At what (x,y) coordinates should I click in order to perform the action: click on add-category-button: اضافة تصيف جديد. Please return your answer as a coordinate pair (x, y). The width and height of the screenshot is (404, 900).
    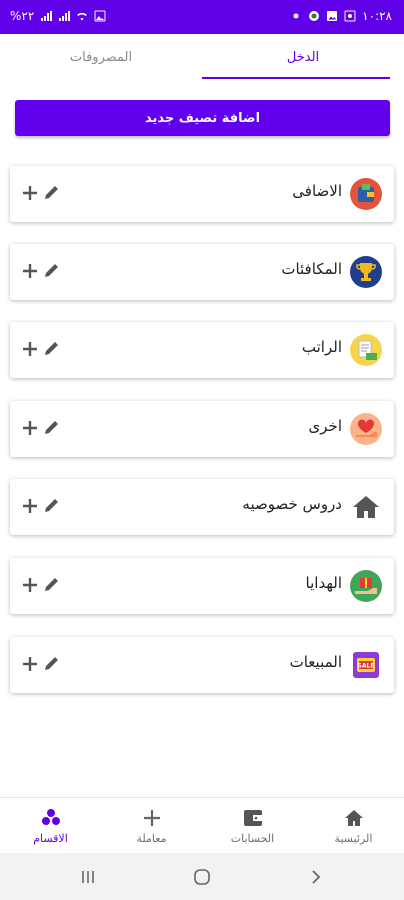
    Looking at the image, I should click on (202, 118).